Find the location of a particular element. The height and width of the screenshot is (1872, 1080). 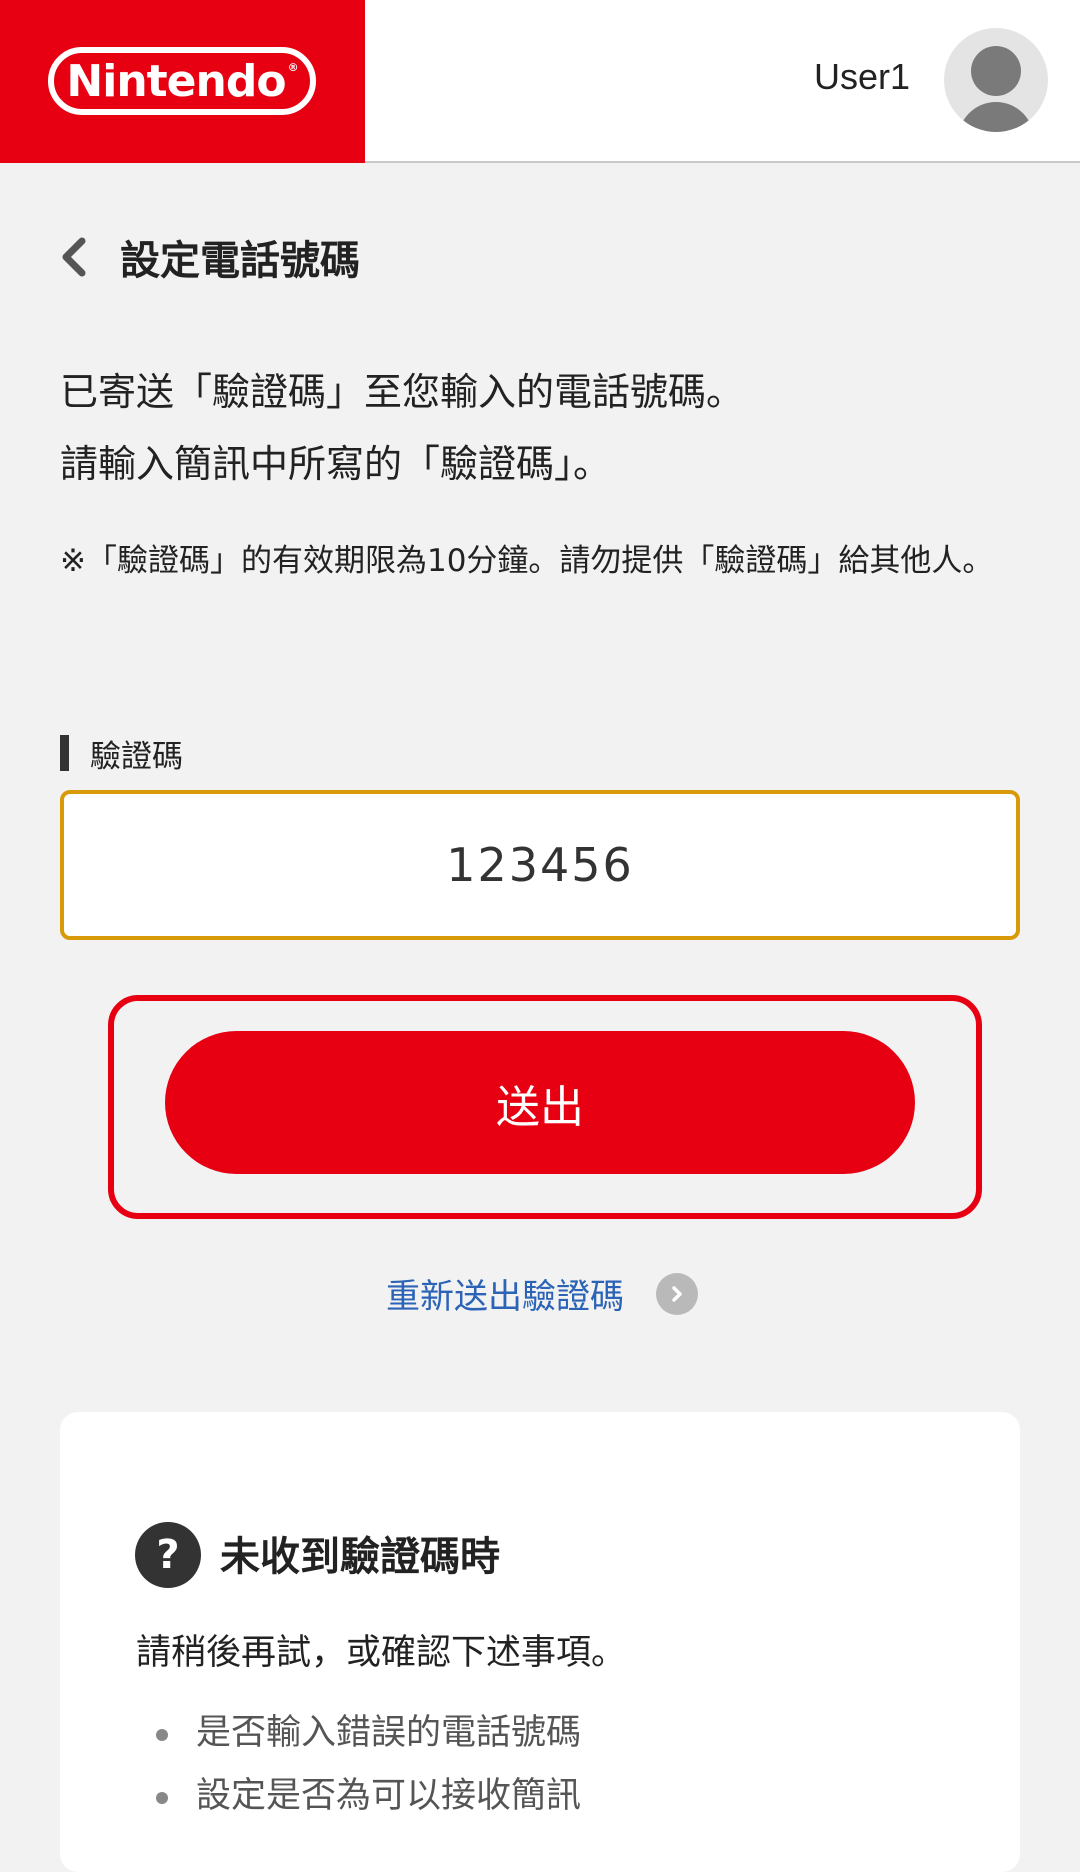

logo-pill: Nintendo ® is located at coordinates (182, 81).